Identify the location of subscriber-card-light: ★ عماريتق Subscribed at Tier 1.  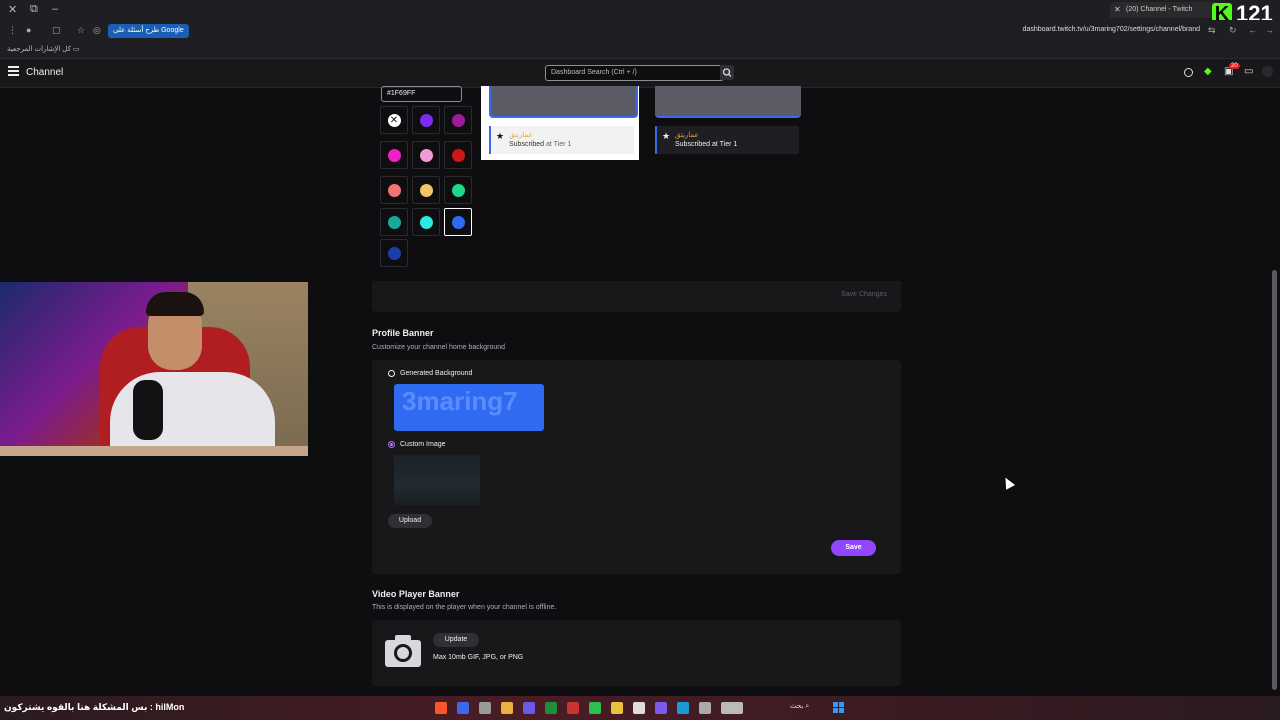
(561, 140).